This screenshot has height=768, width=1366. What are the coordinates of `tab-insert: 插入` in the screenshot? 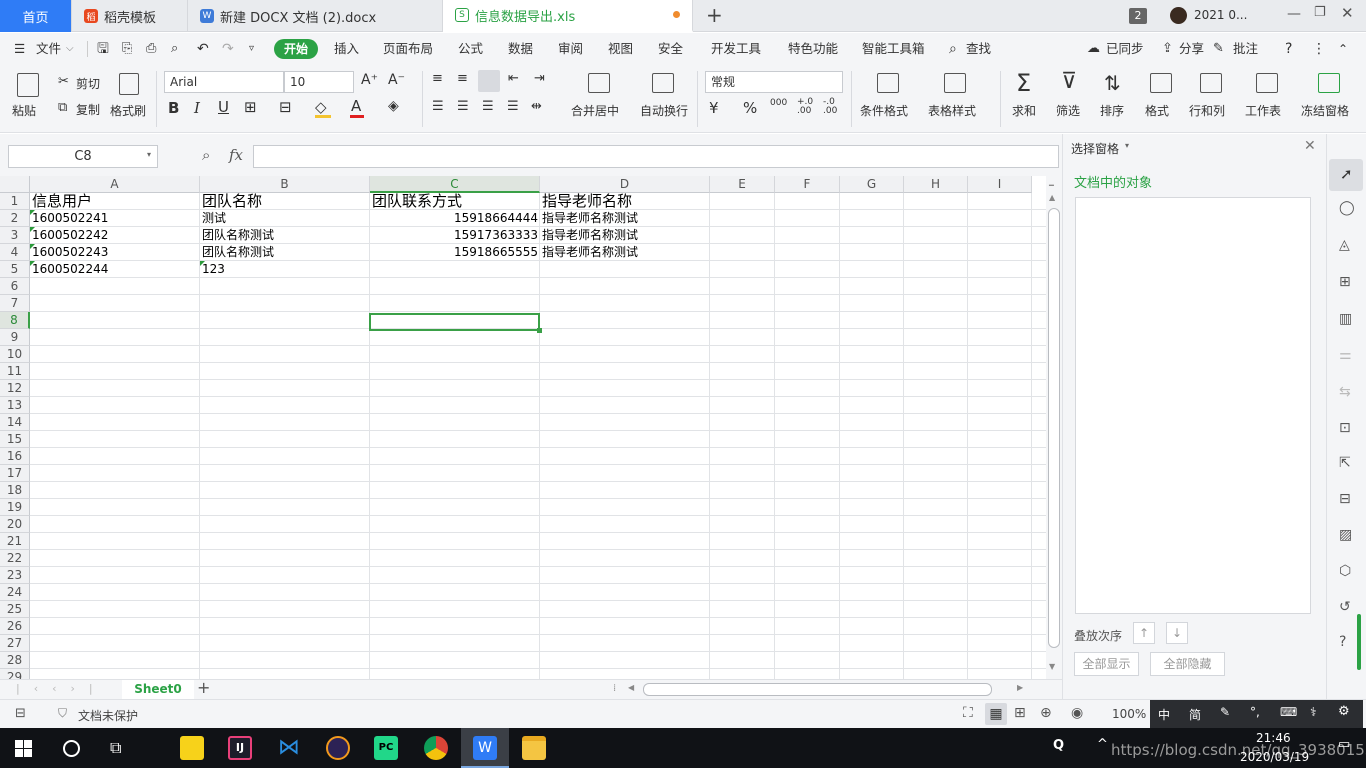 It's located at (346, 49).